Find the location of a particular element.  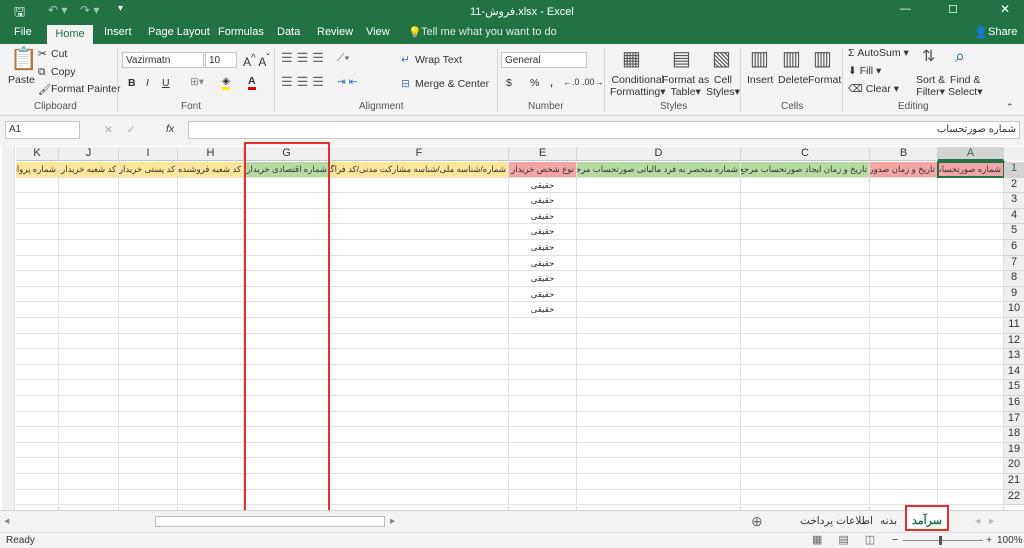

scroll-left-icon: ◂ is located at coordinates (6, 521).